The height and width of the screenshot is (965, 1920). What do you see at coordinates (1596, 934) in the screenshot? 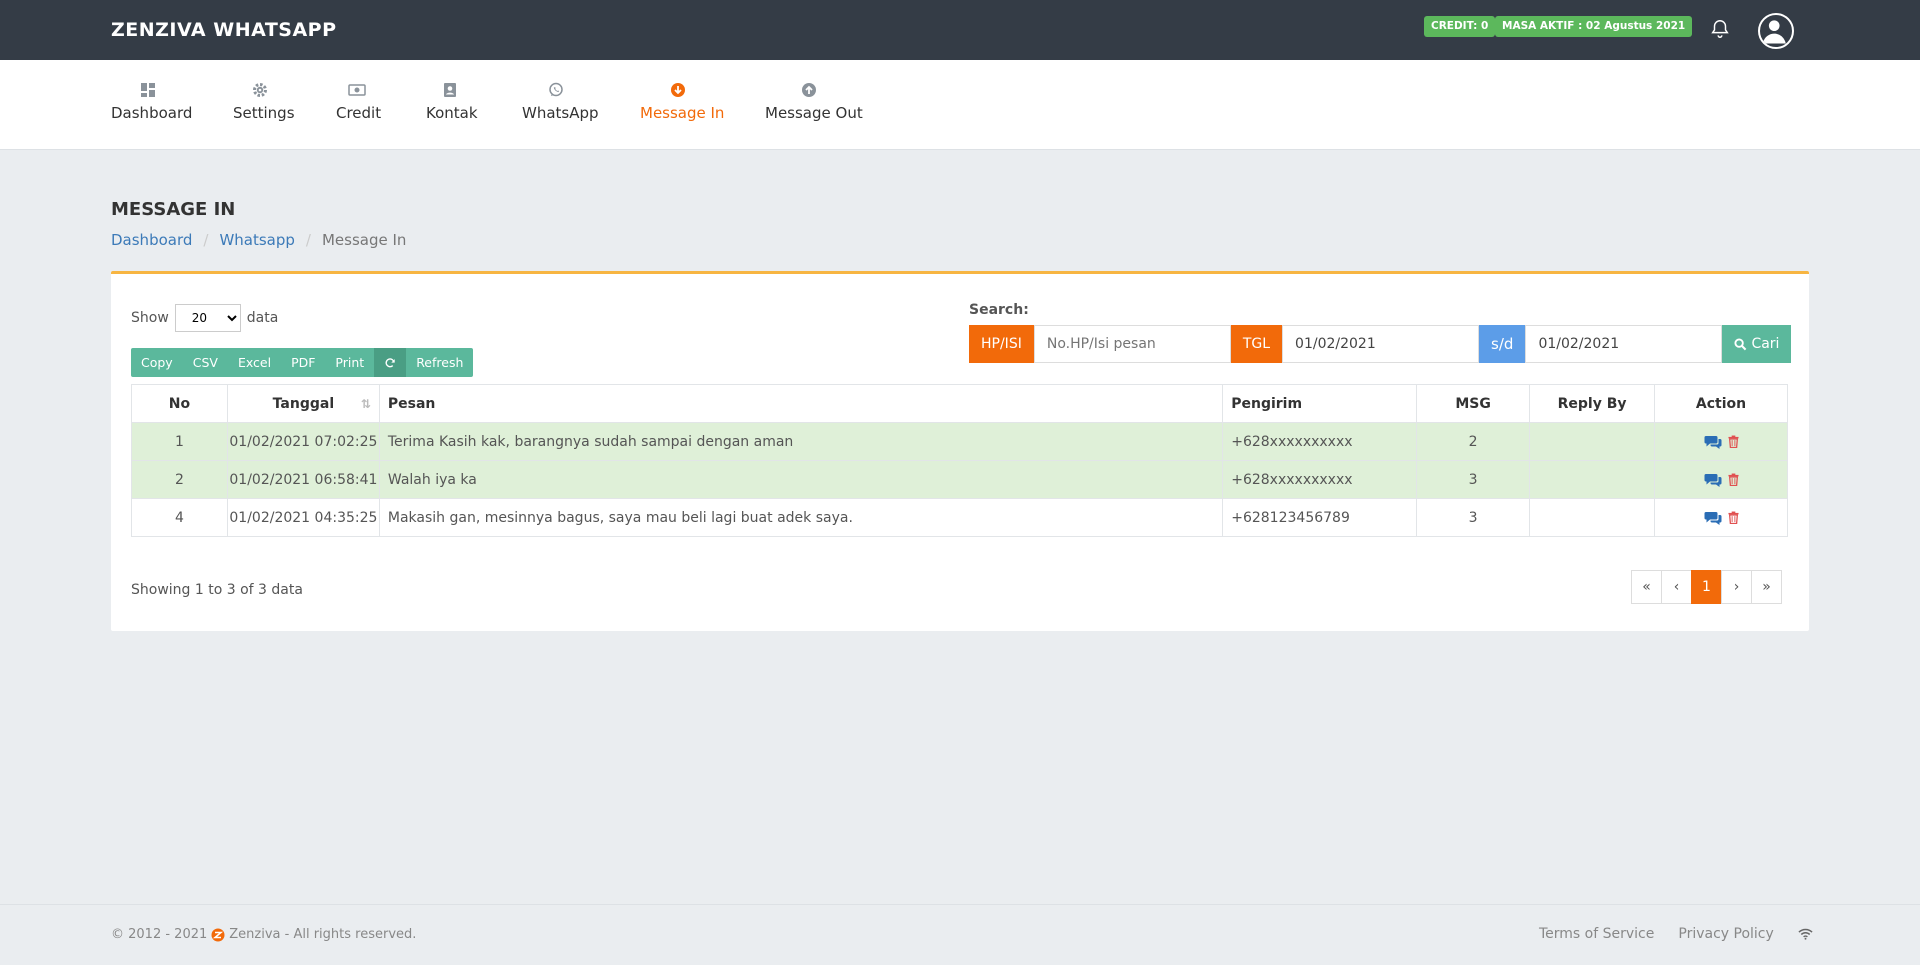
I see `terms-link: Terms of Service` at bounding box center [1596, 934].